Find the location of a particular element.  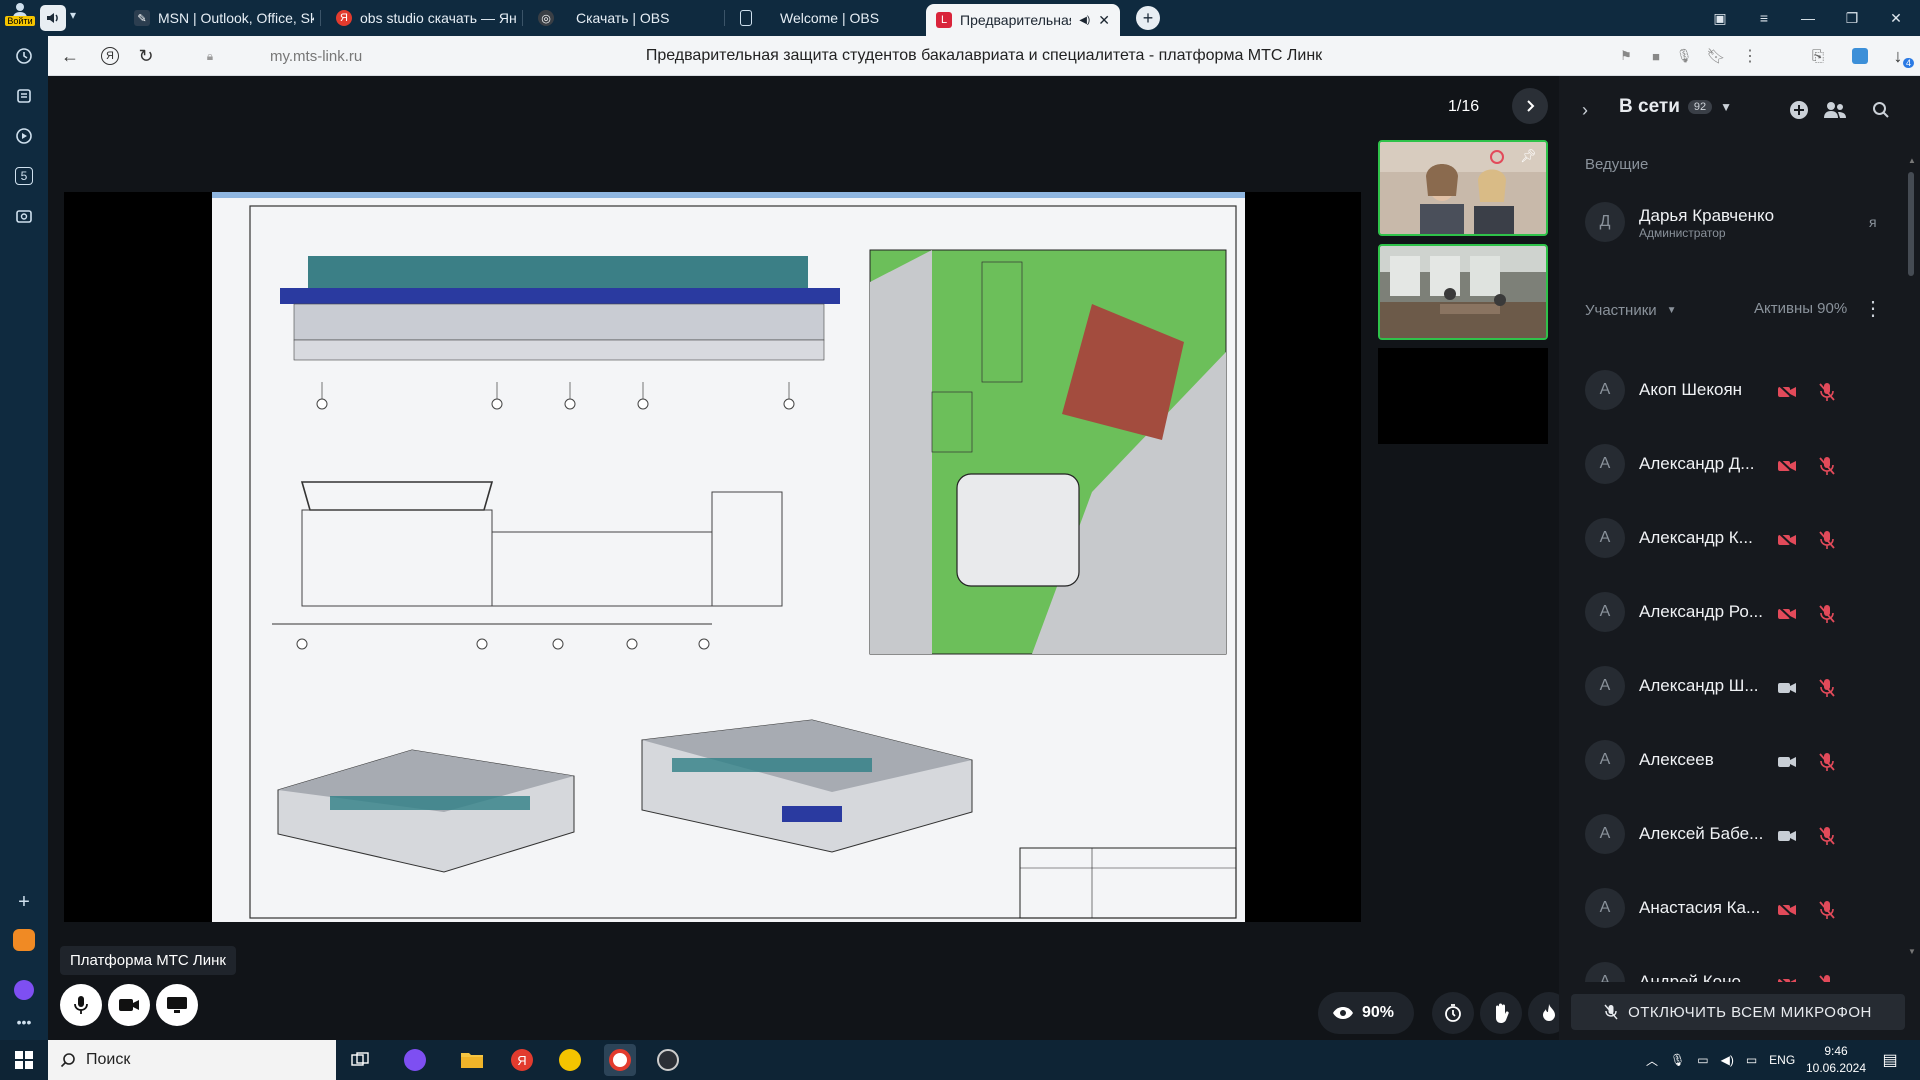

bookmark-icon: 🔖︎ is located at coordinates (1716, 56).